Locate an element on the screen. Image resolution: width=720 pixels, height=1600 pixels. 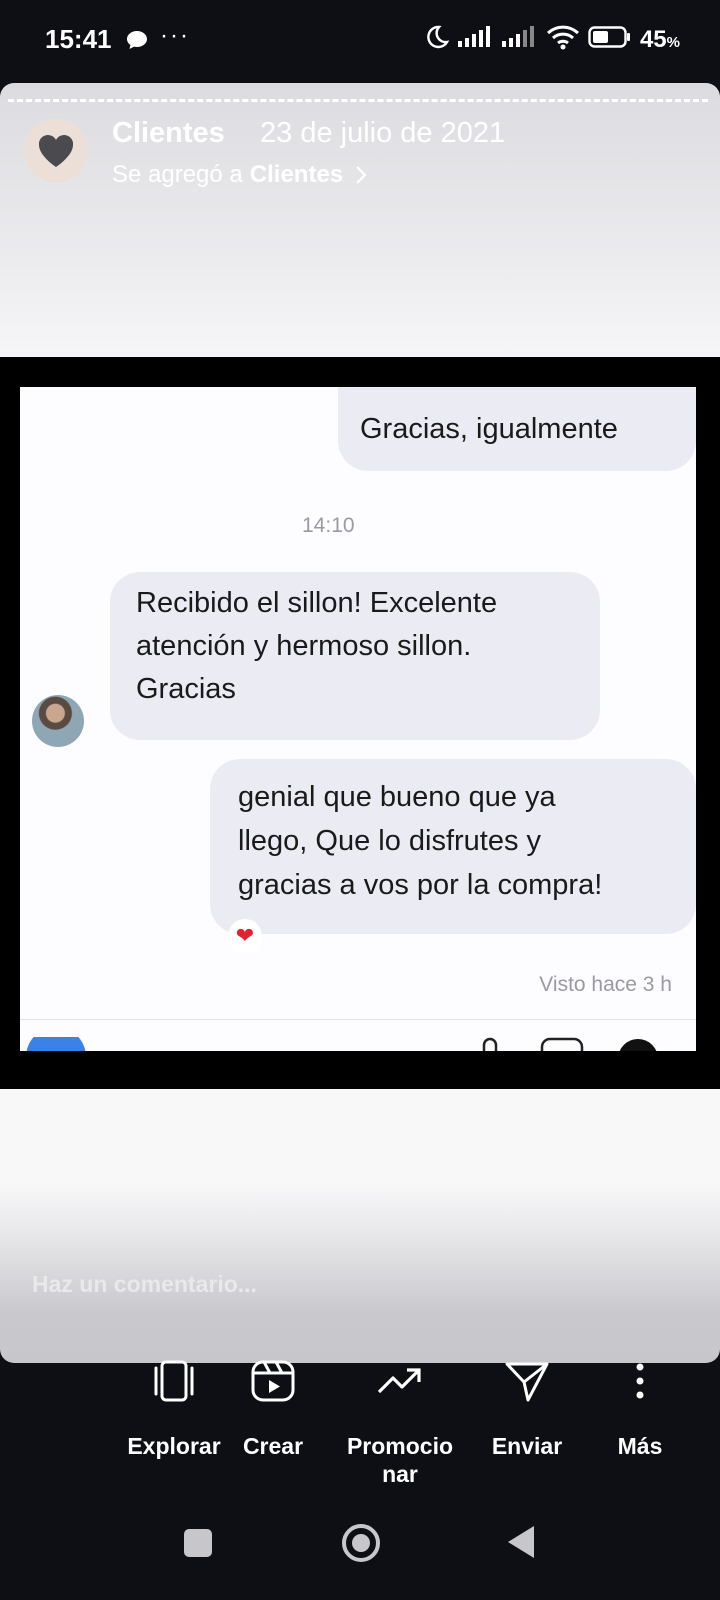
moon-icon is located at coordinates (437, 39).